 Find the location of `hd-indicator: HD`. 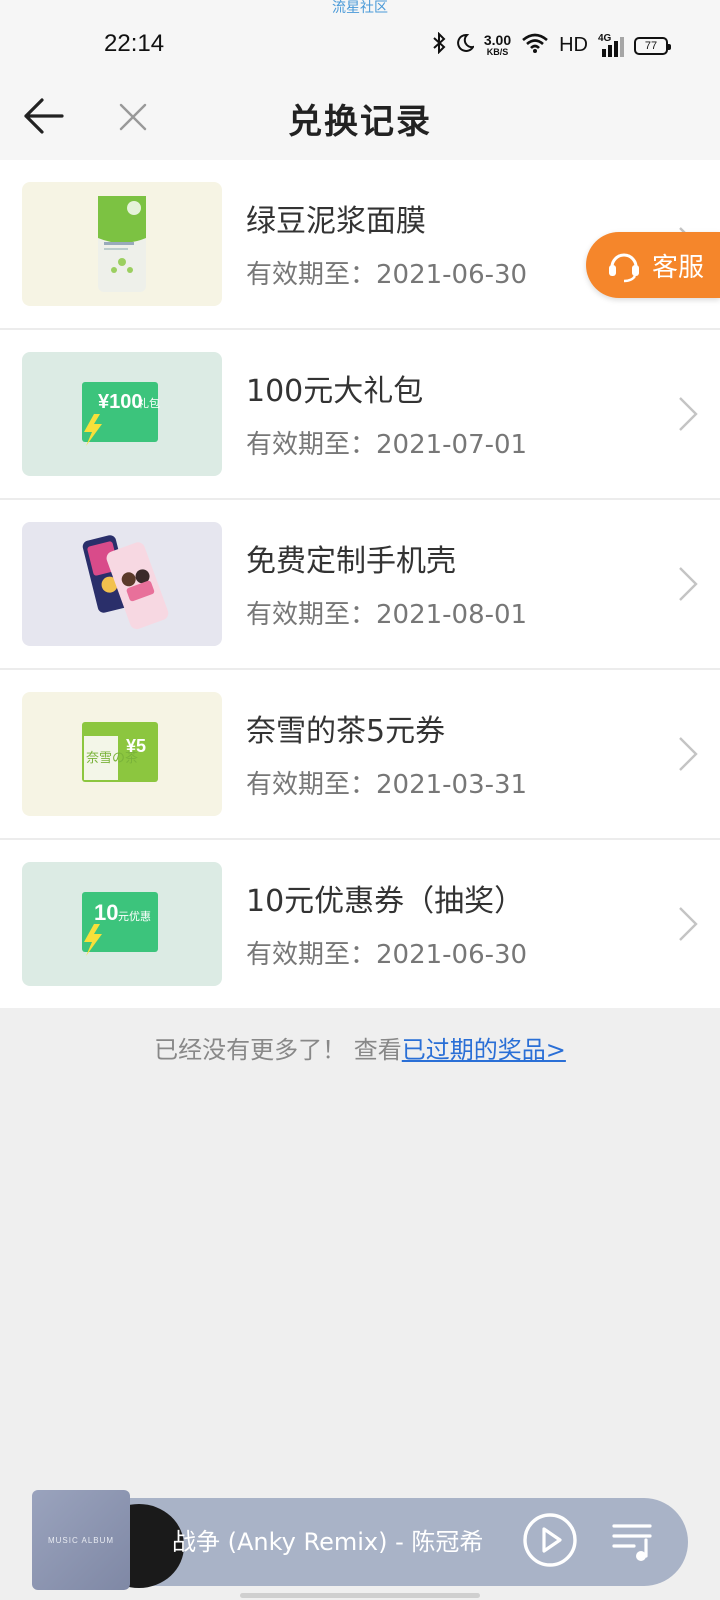

hd-indicator: HD is located at coordinates (573, 45).